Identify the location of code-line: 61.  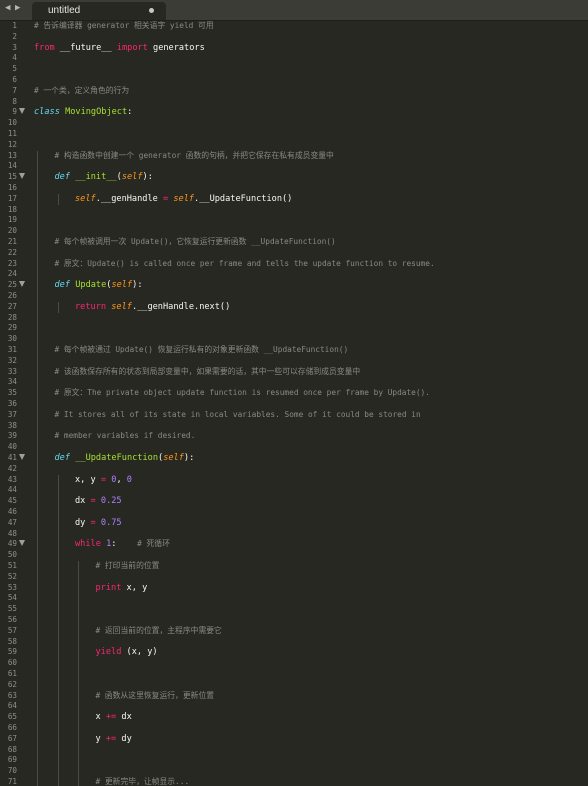
(294, 674).